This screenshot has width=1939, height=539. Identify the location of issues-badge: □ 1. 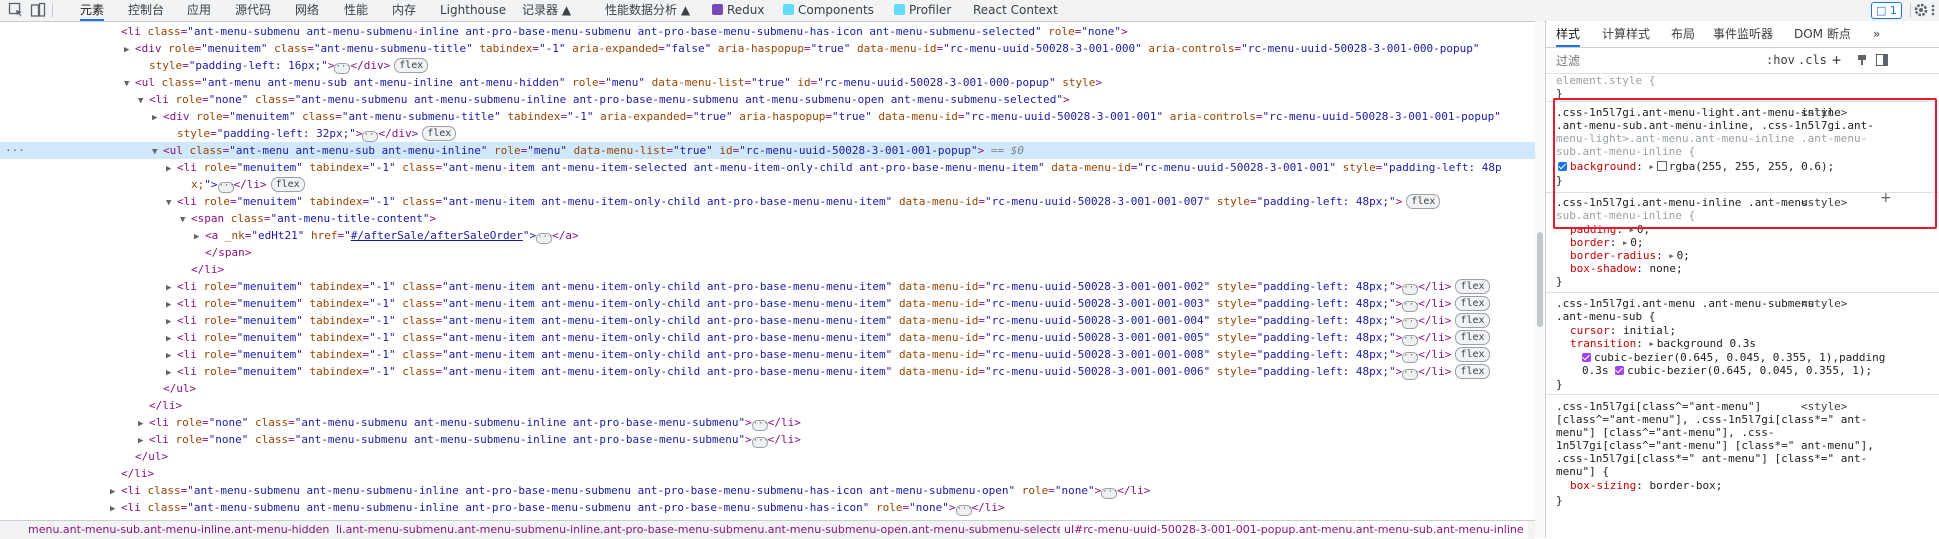
(1886, 10).